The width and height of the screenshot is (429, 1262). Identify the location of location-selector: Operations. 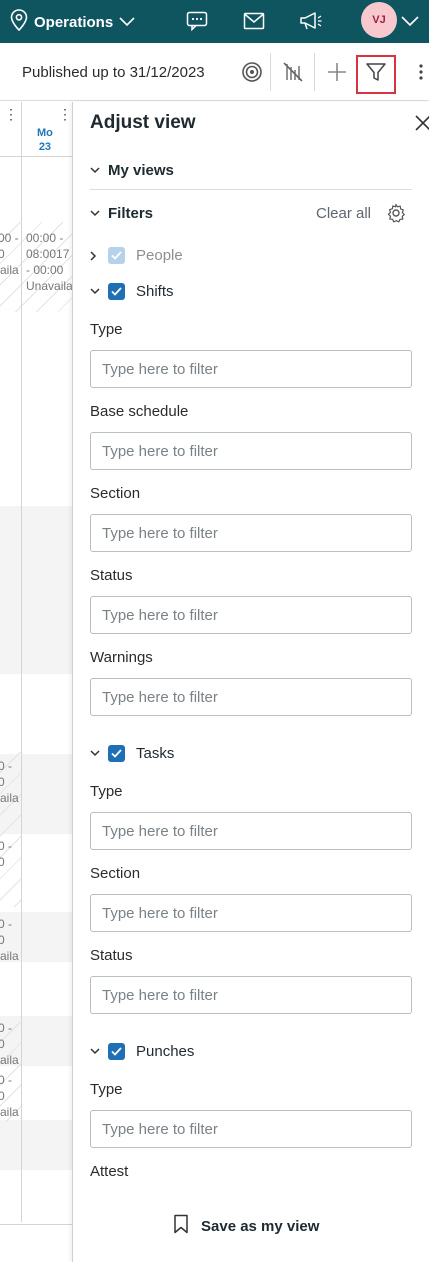
(72, 22).